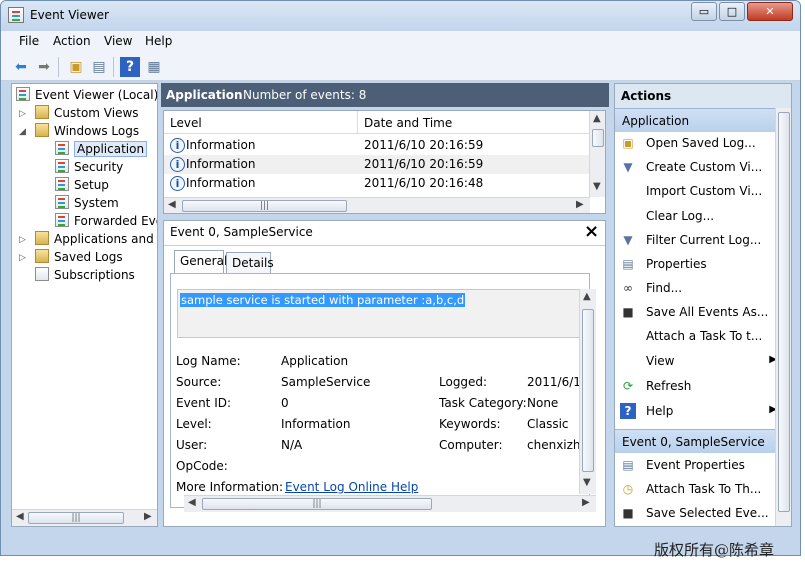 Image resolution: width=805 pixels, height=562 pixels. What do you see at coordinates (96, 239) in the screenshot?
I see `tree-applications-services: Applications and Se` at bounding box center [96, 239].